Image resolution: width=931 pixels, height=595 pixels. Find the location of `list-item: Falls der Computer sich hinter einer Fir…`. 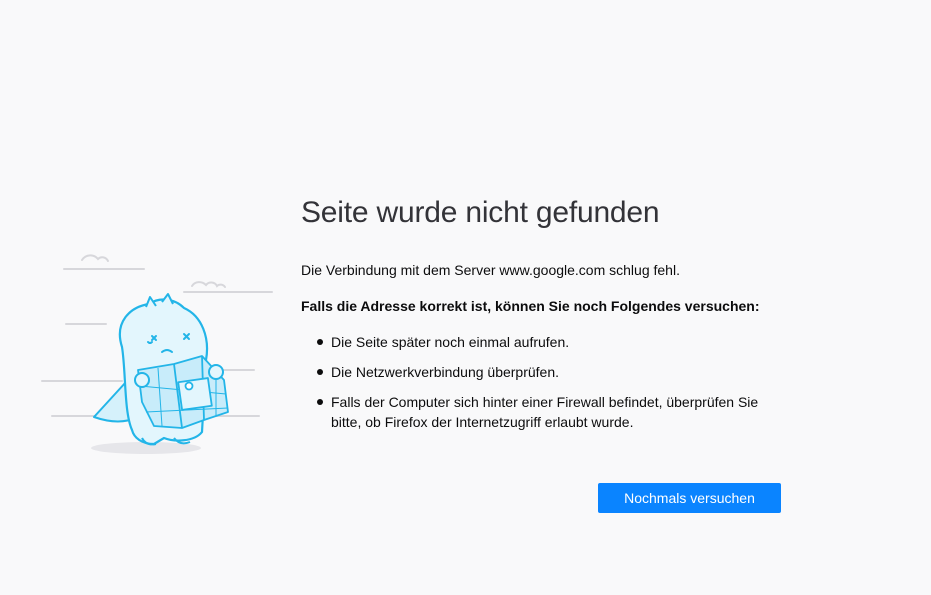

list-item: Falls der Computer sich hinter einer Fir… is located at coordinates (546, 412).